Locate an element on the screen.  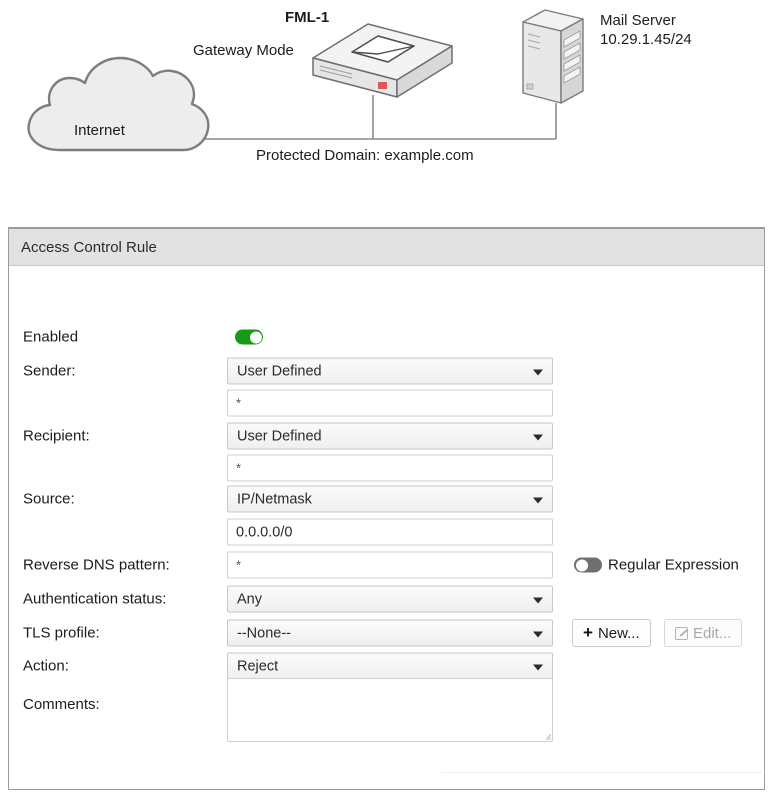
tls-profile-value: --None-- is located at coordinates (264, 633).